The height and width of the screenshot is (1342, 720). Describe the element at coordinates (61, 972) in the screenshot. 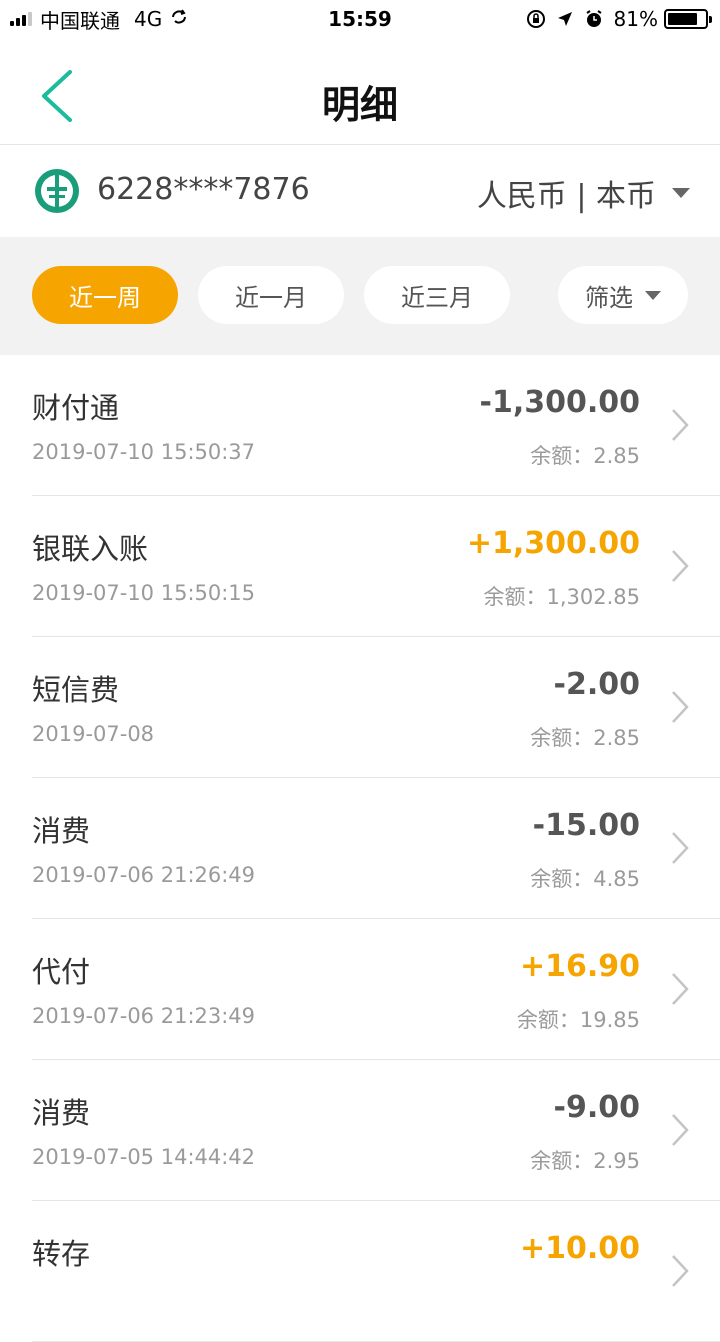

I see `transaction-title: 代付` at that location.